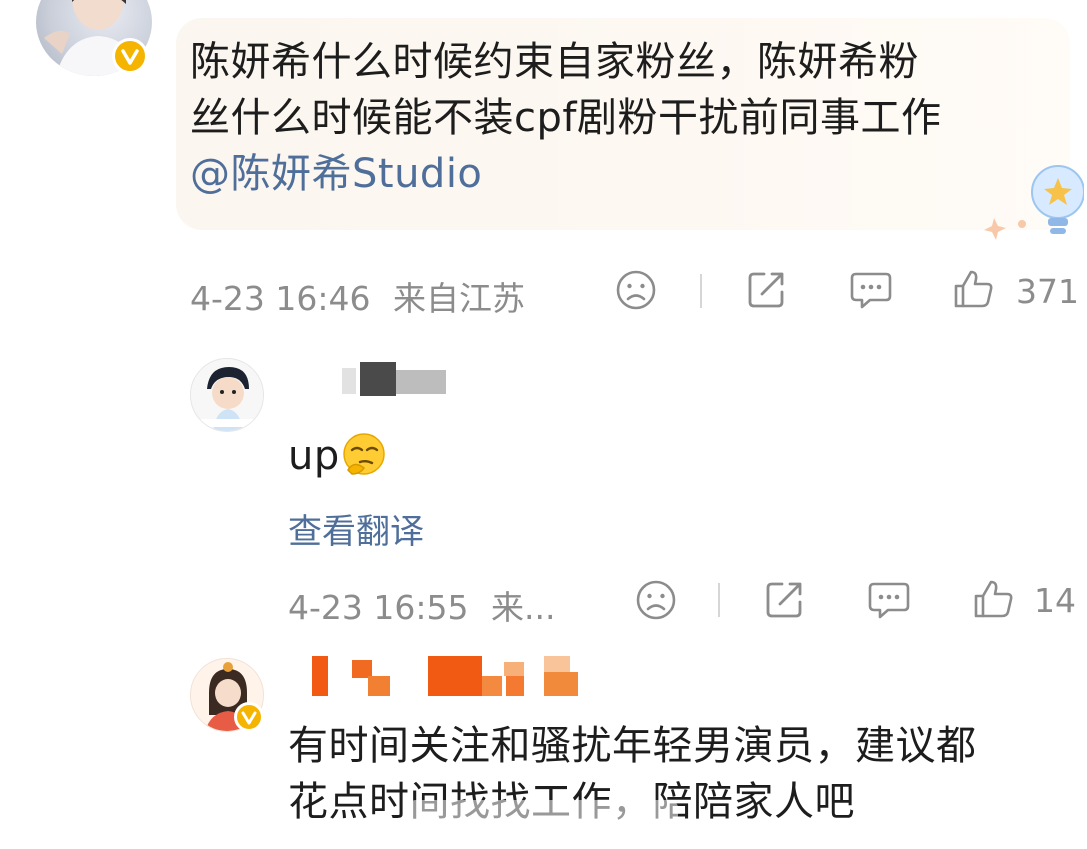 Image resolution: width=1087 pixels, height=849 pixels. Describe the element at coordinates (620, 174) in the screenshot. I see `mention-link: @陈妍希Studio` at that location.